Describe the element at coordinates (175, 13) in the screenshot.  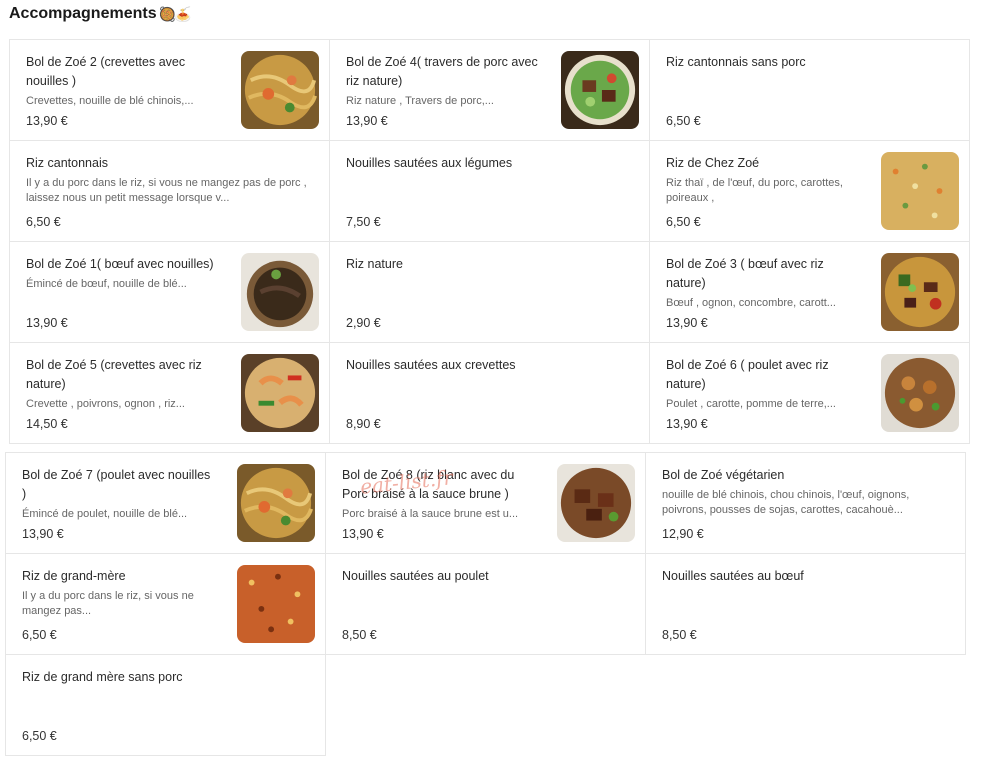
I see `section-emoji: 🥘🍝` at that location.